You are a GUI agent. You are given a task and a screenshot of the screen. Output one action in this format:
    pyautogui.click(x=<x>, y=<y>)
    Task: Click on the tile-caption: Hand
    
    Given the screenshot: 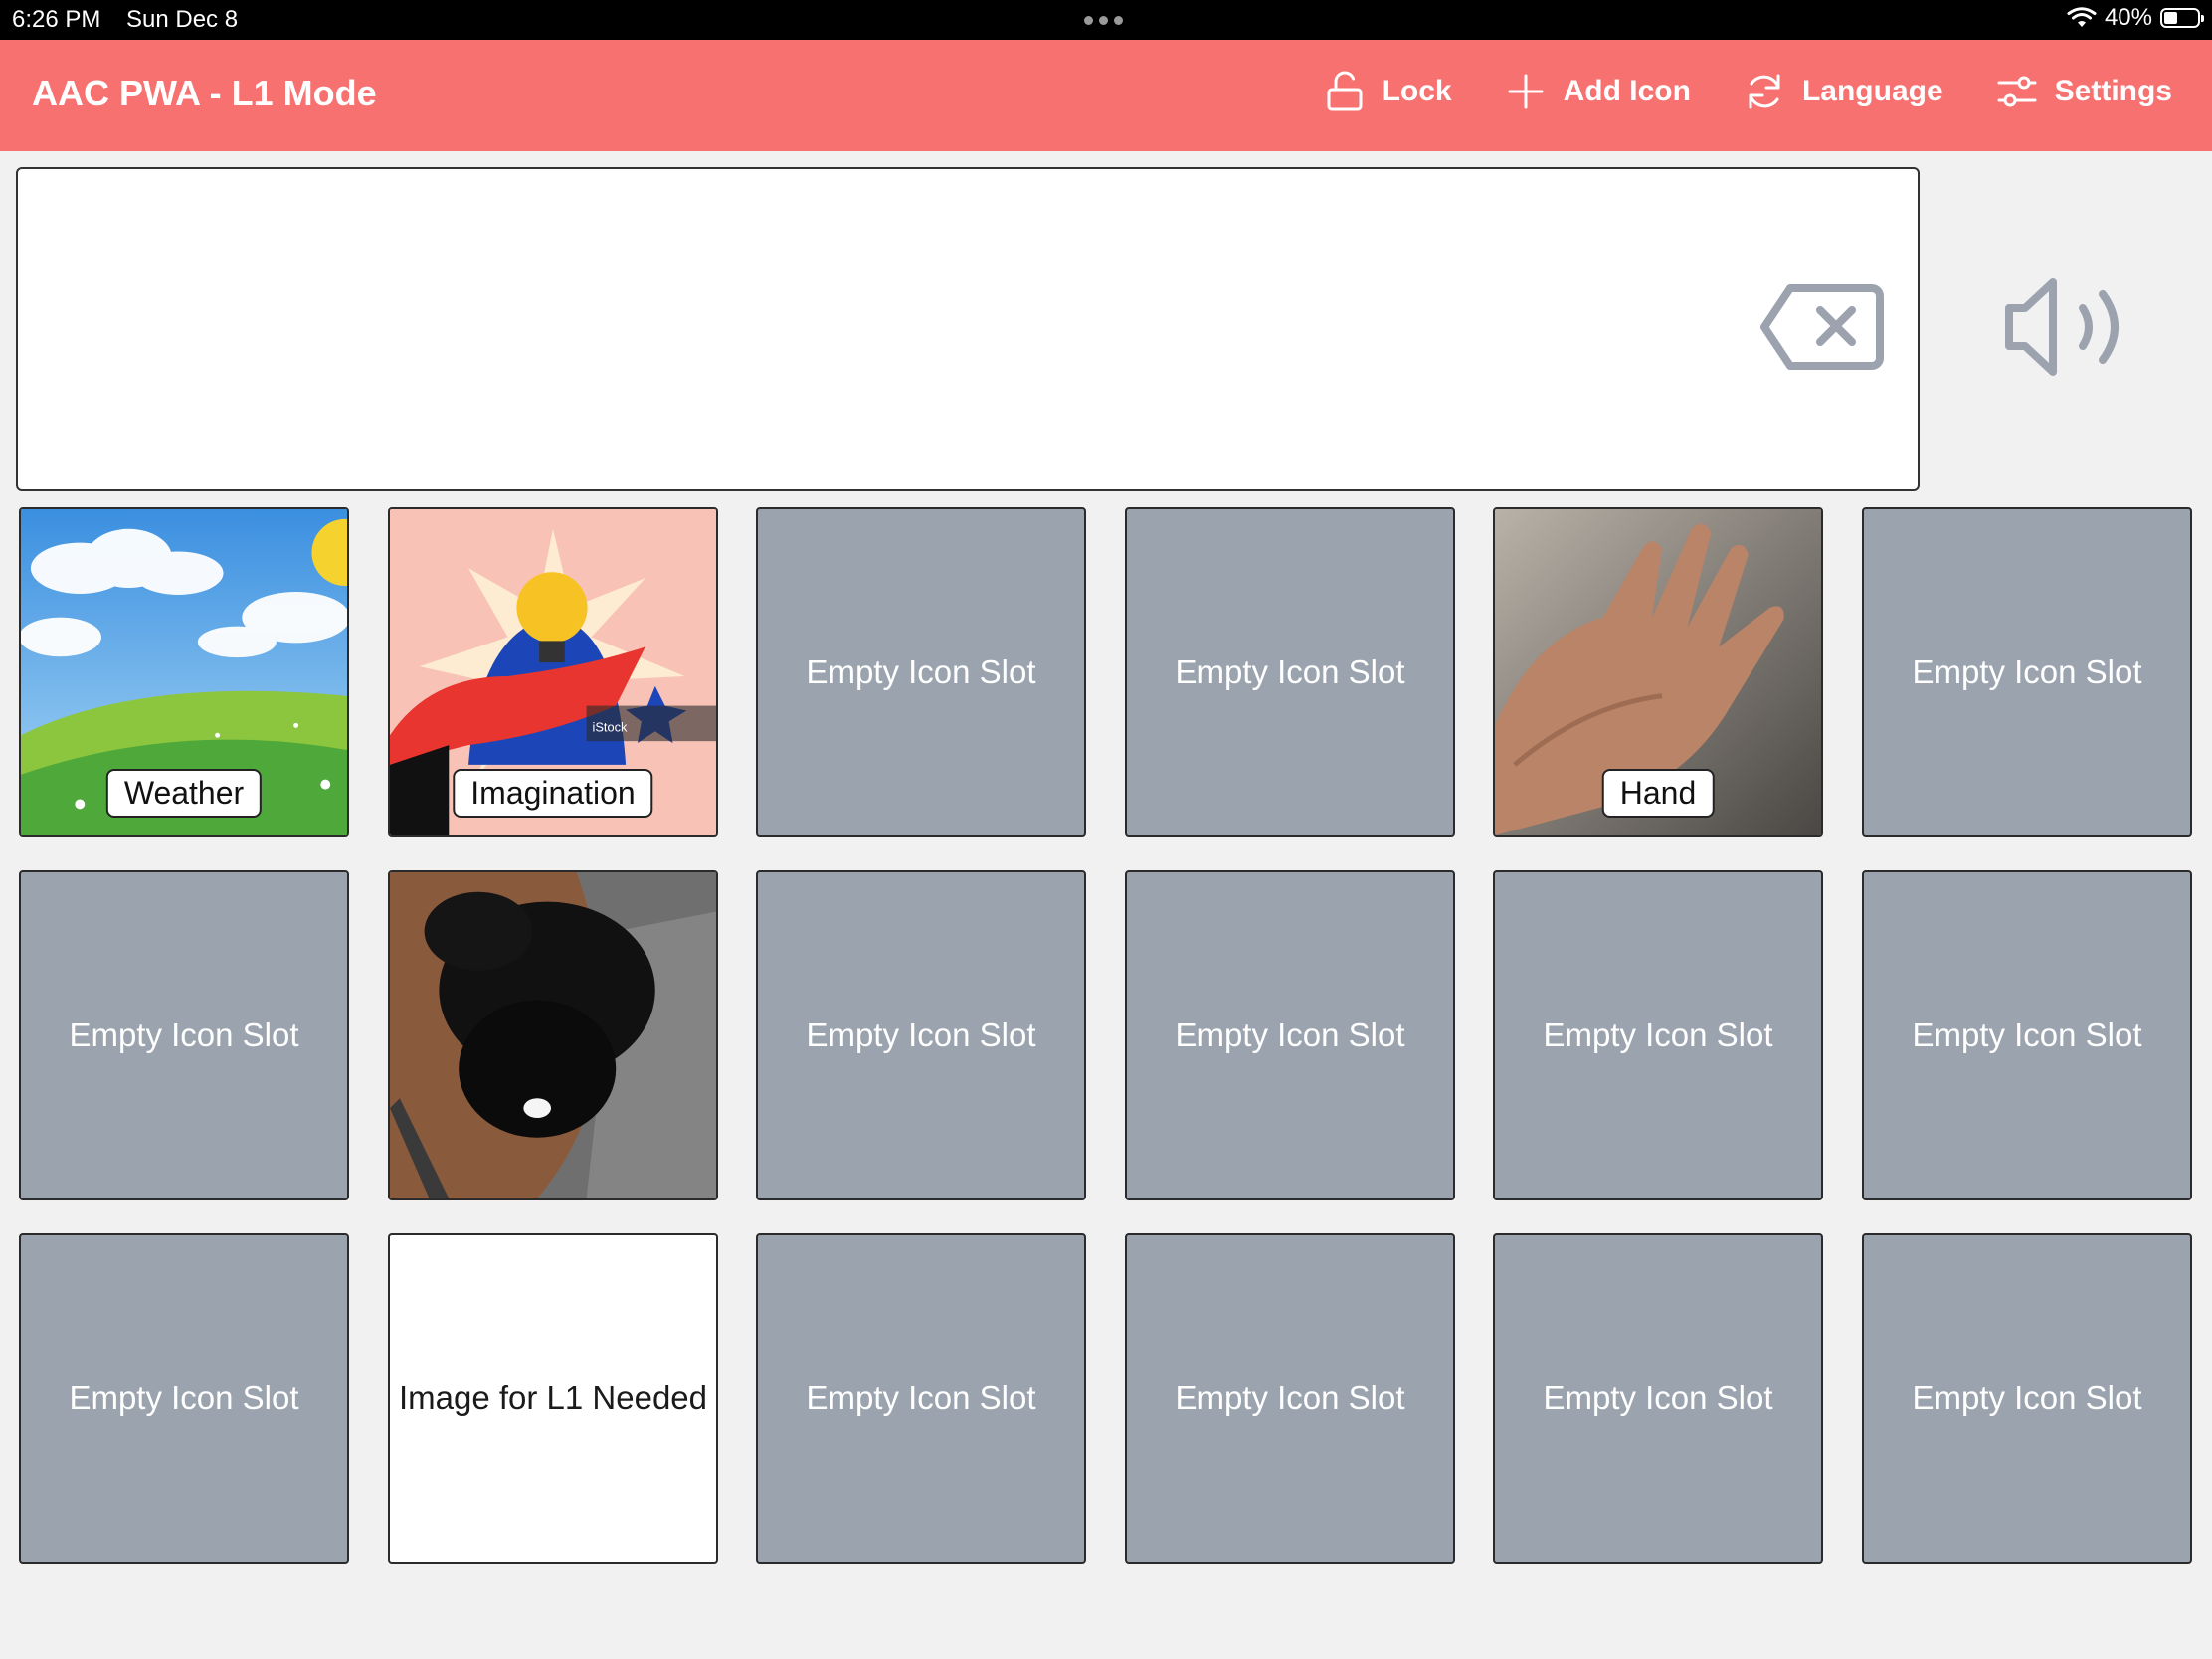 What is the action you would take?
    pyautogui.click(x=1658, y=793)
    